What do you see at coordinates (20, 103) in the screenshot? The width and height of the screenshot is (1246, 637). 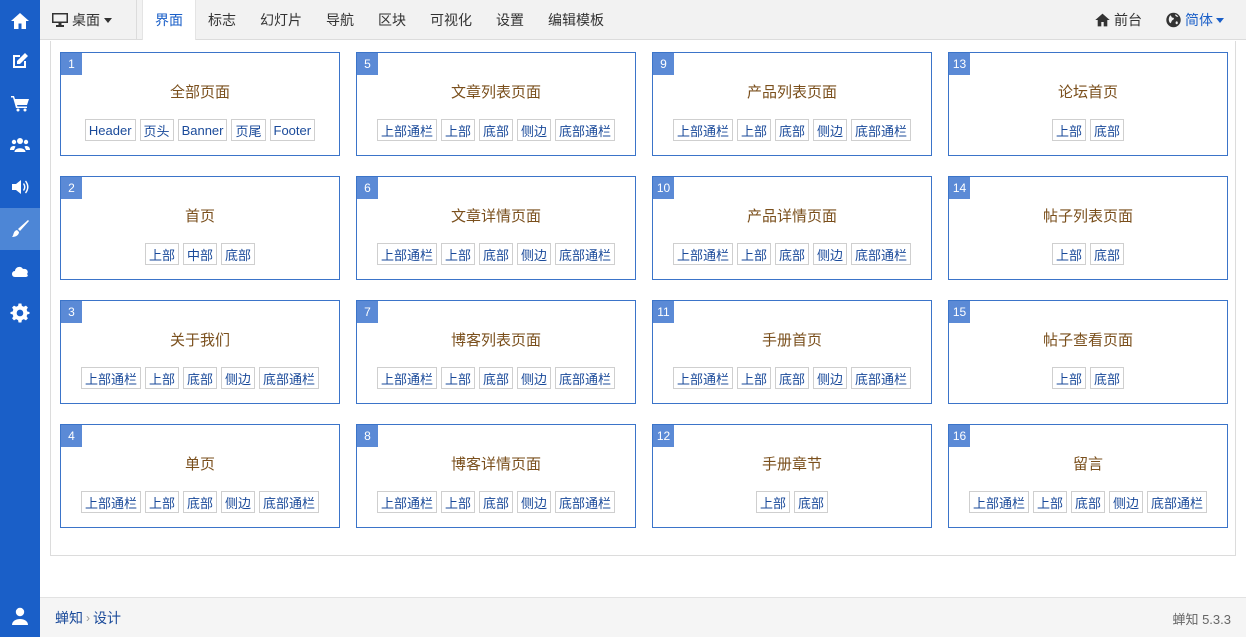 I see `rail-shop` at bounding box center [20, 103].